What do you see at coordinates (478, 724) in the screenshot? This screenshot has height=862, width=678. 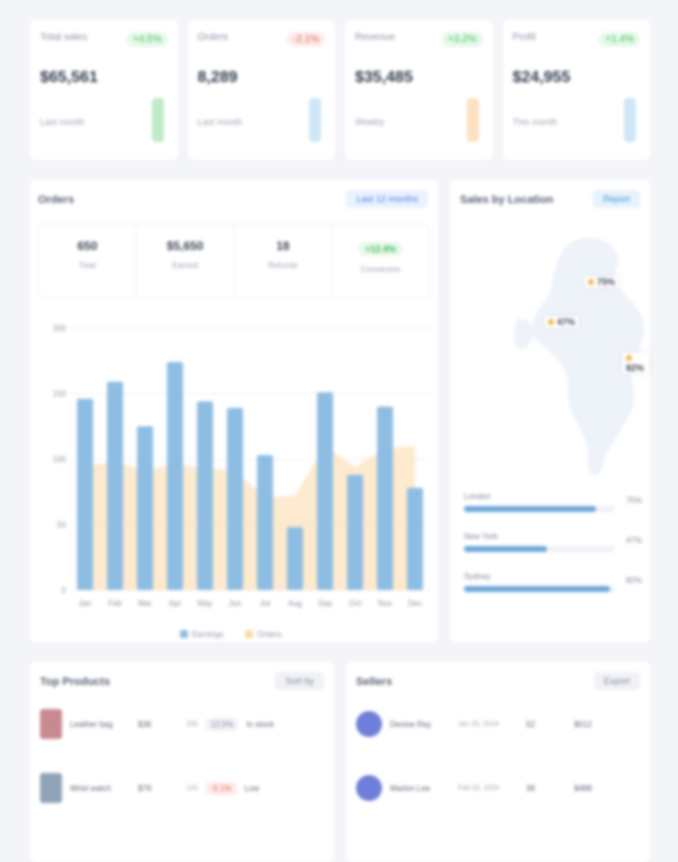 I see `seller-date: Jan 25, 2024` at bounding box center [478, 724].